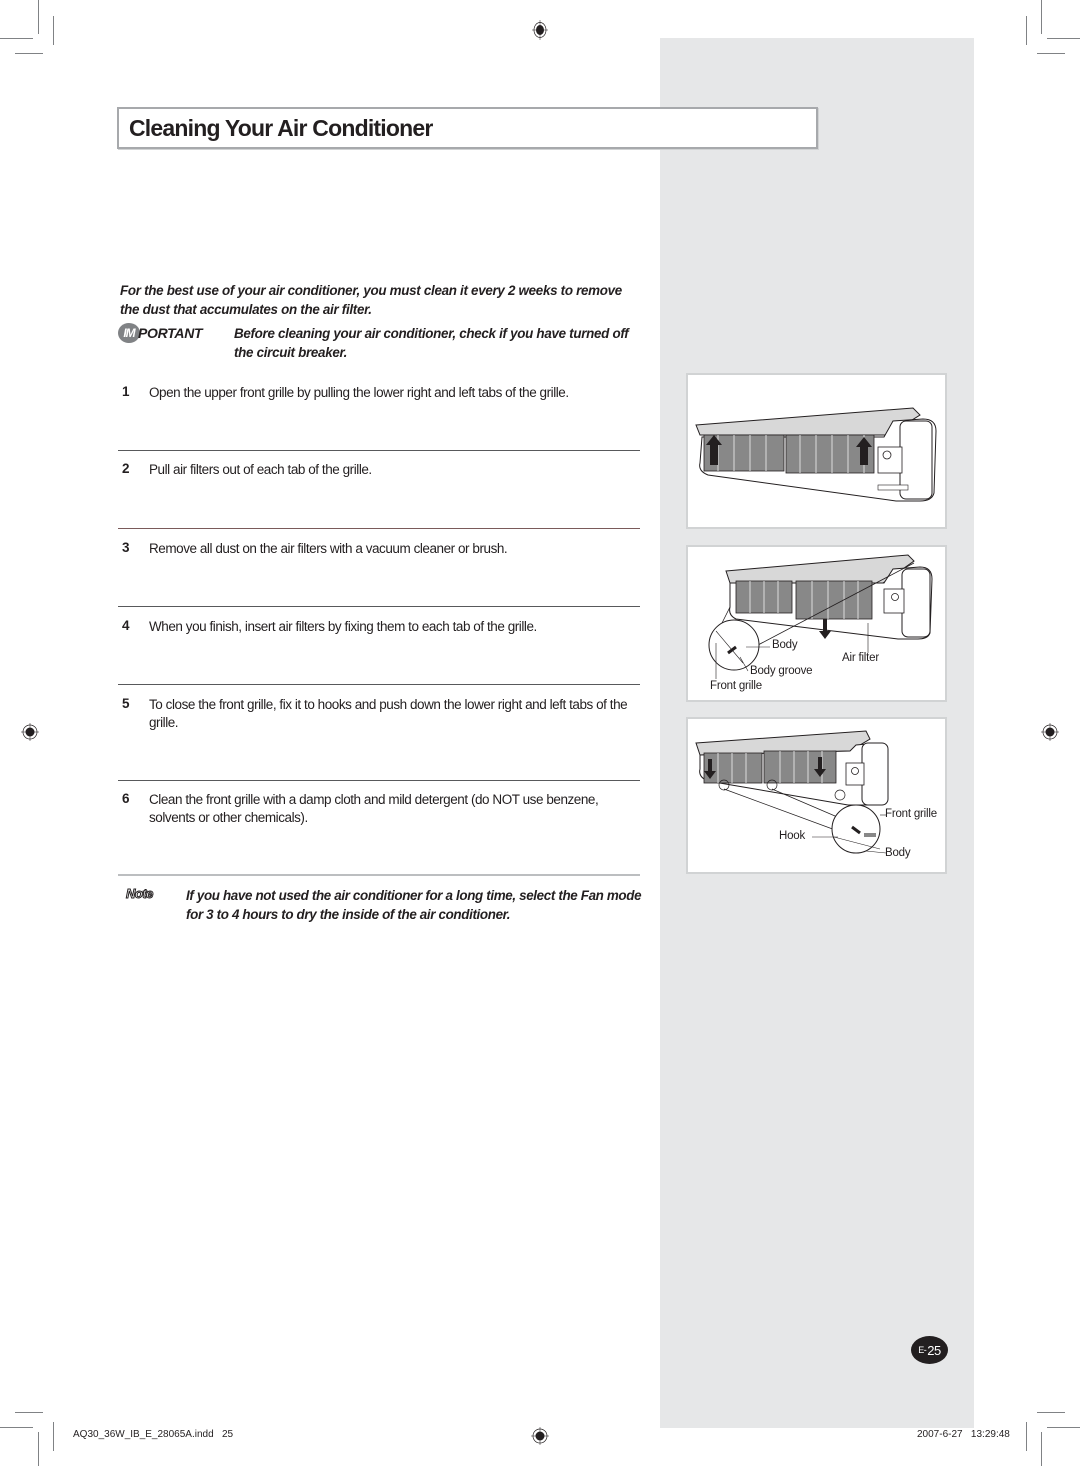 The width and height of the screenshot is (1080, 1466). What do you see at coordinates (126, 391) in the screenshot?
I see `step-number: 1` at bounding box center [126, 391].